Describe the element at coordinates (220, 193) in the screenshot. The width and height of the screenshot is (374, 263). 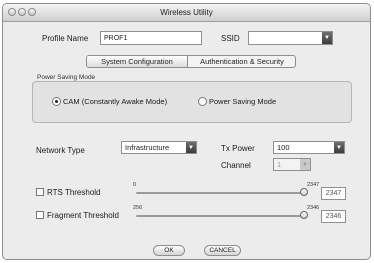
I see `rts-slider-track` at that location.